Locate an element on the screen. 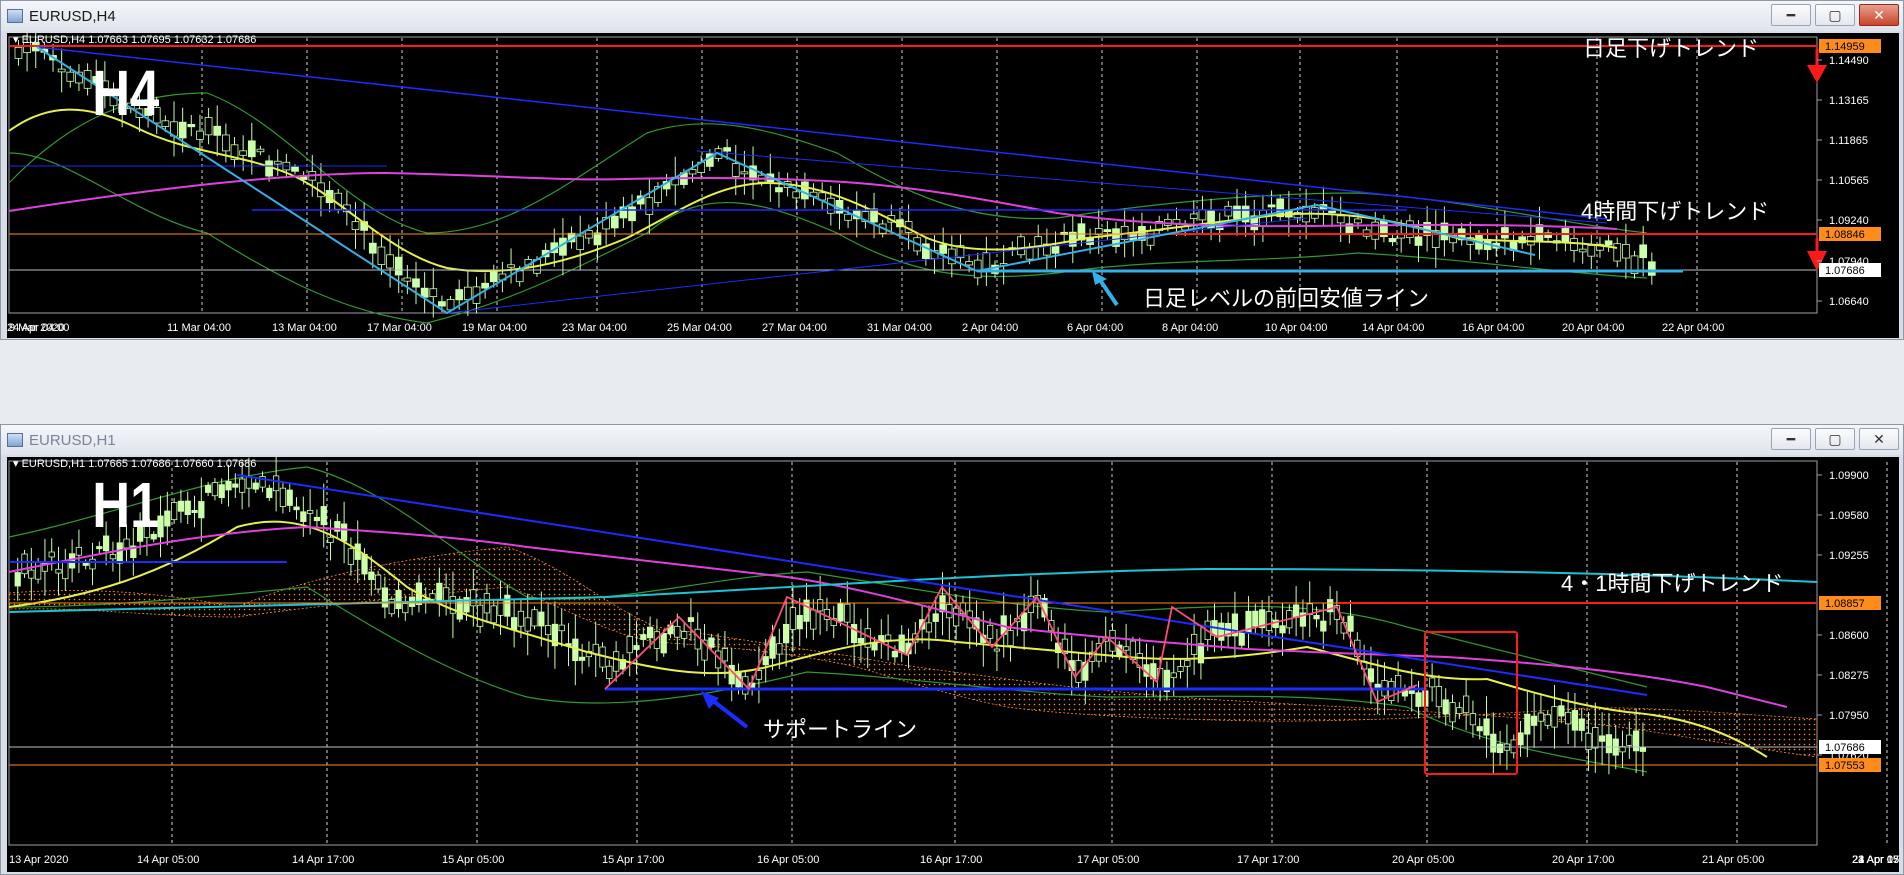 The image size is (1904, 875). annotation-daily-downtrend: 日足下げトレンド is located at coordinates (1671, 48).